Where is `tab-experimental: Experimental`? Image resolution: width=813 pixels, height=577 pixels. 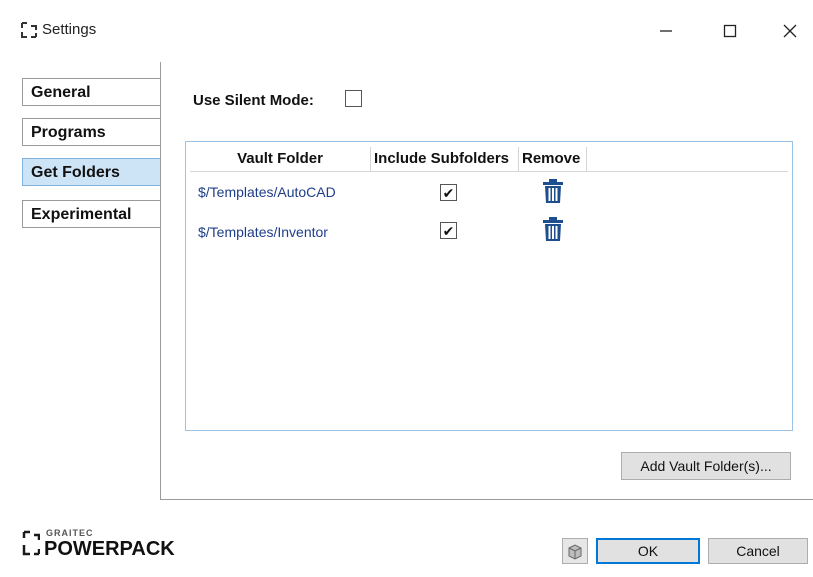 tab-experimental: Experimental is located at coordinates (91, 214).